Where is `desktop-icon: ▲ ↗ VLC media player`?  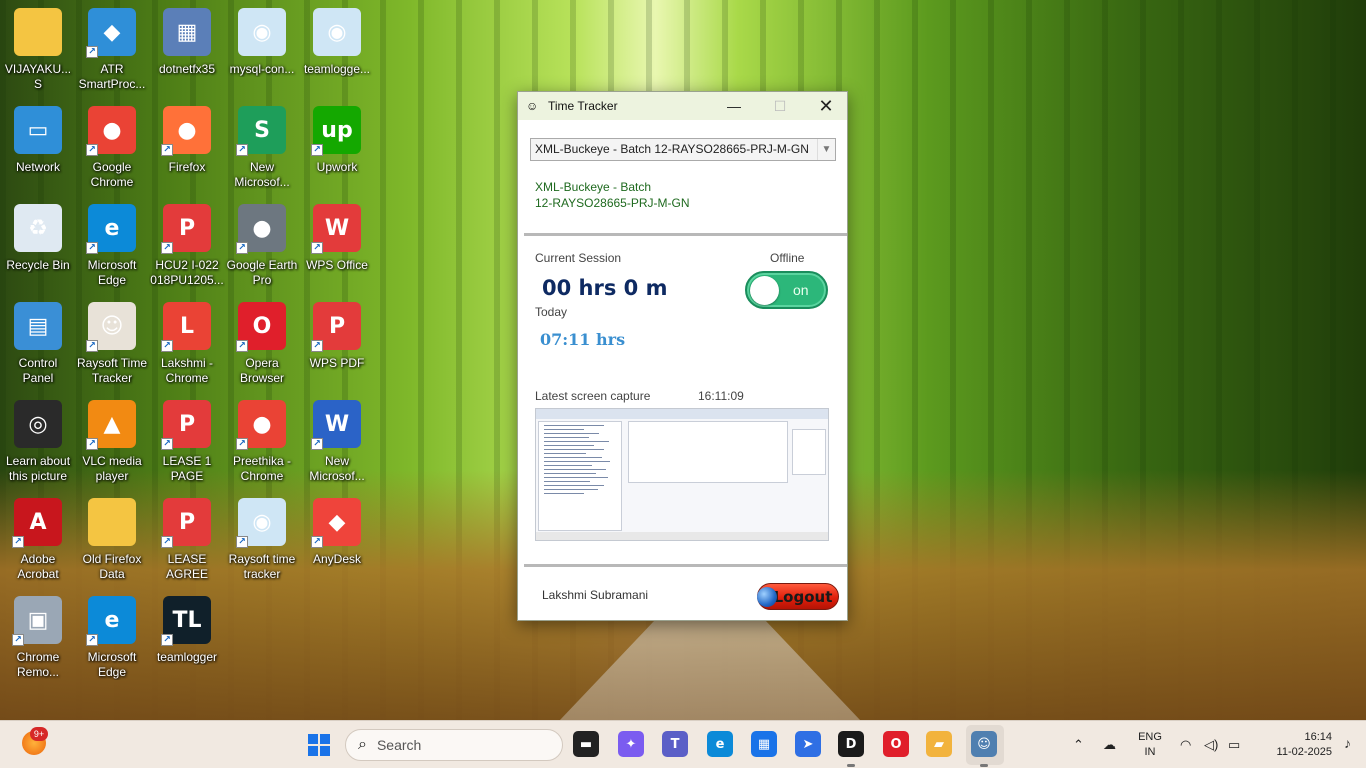
desktop-icon: ▲ ↗ VLC media player is located at coordinates (112, 448).